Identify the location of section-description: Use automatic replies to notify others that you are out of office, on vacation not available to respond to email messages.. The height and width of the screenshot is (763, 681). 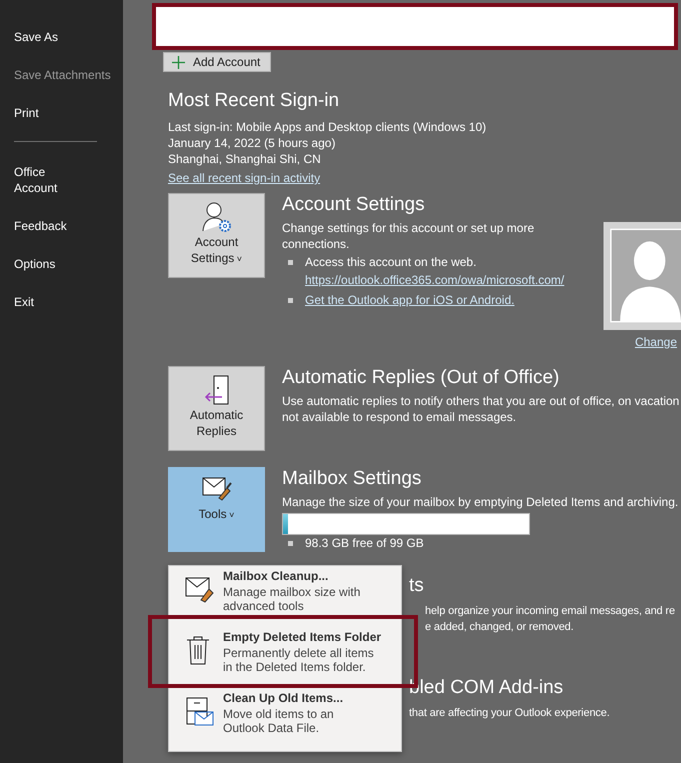
(481, 409).